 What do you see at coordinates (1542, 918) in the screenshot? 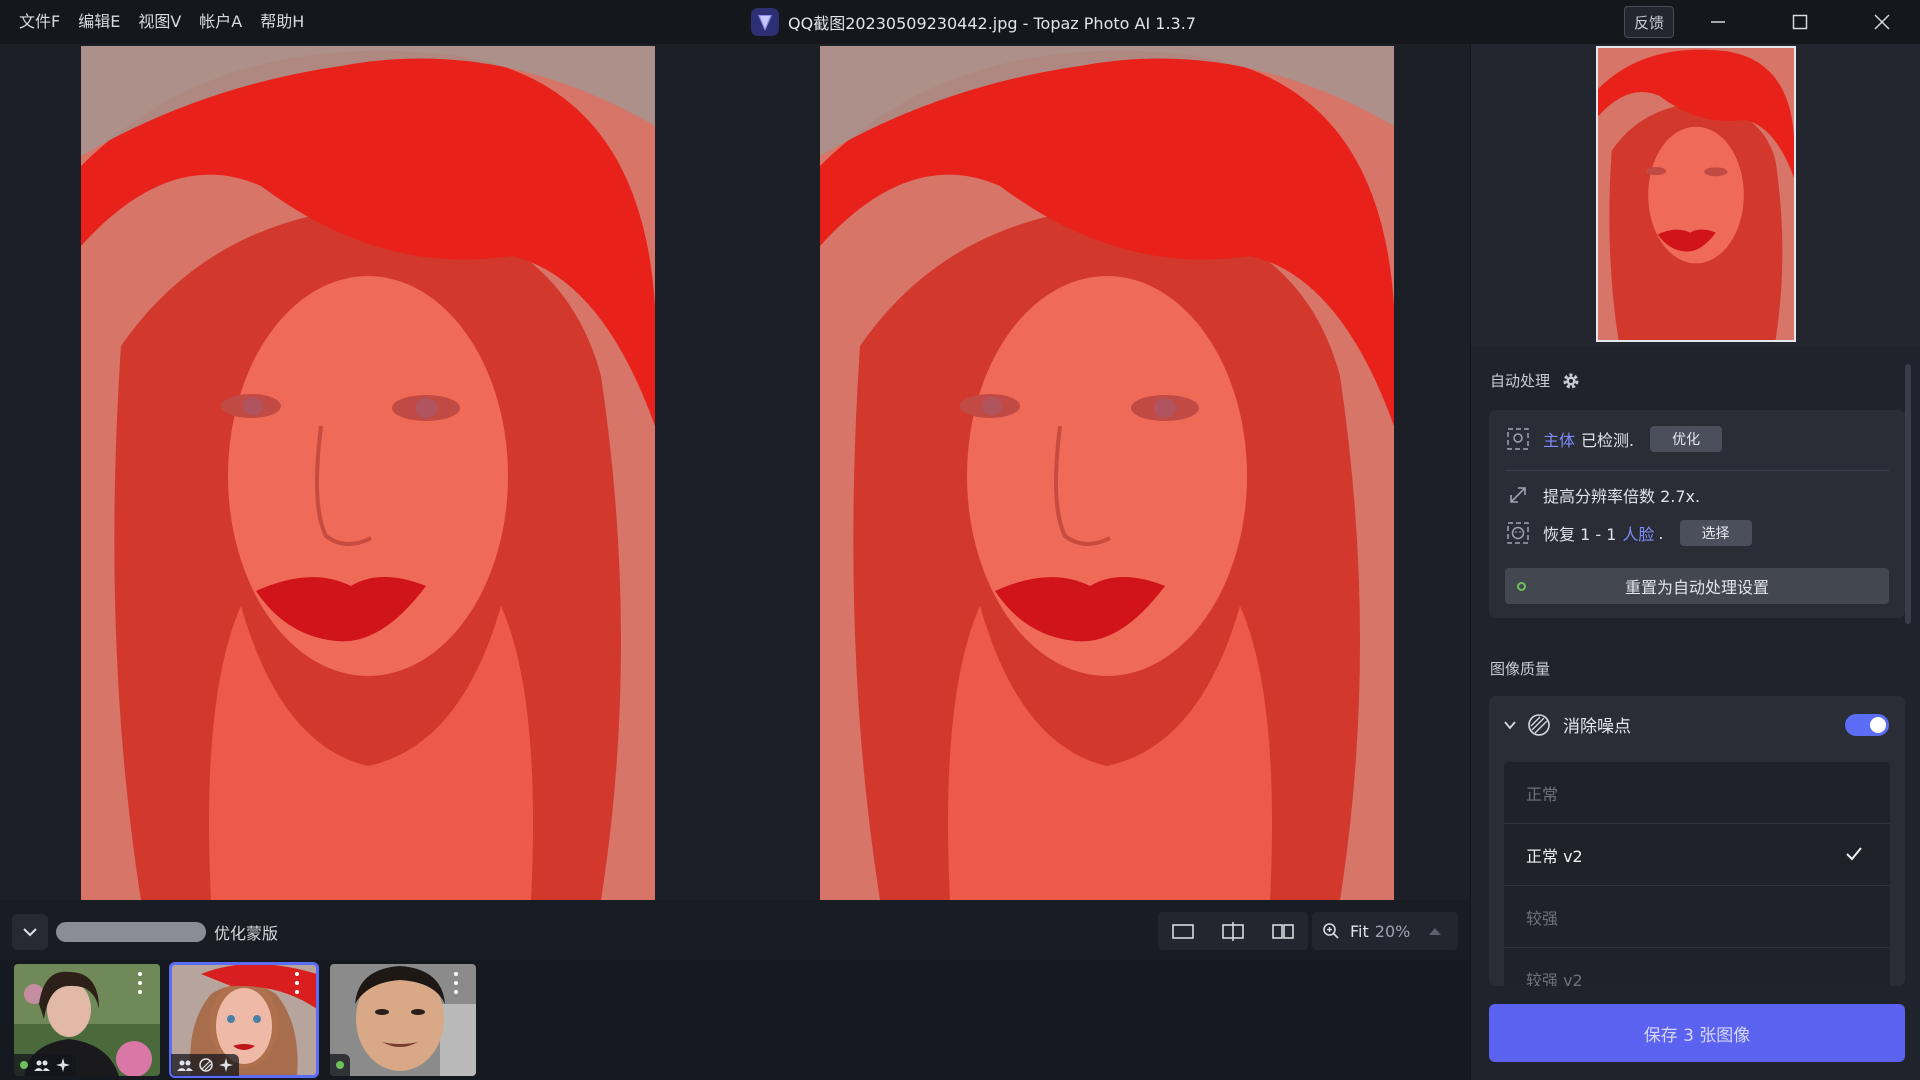
I see `model-option-label: 较强` at bounding box center [1542, 918].